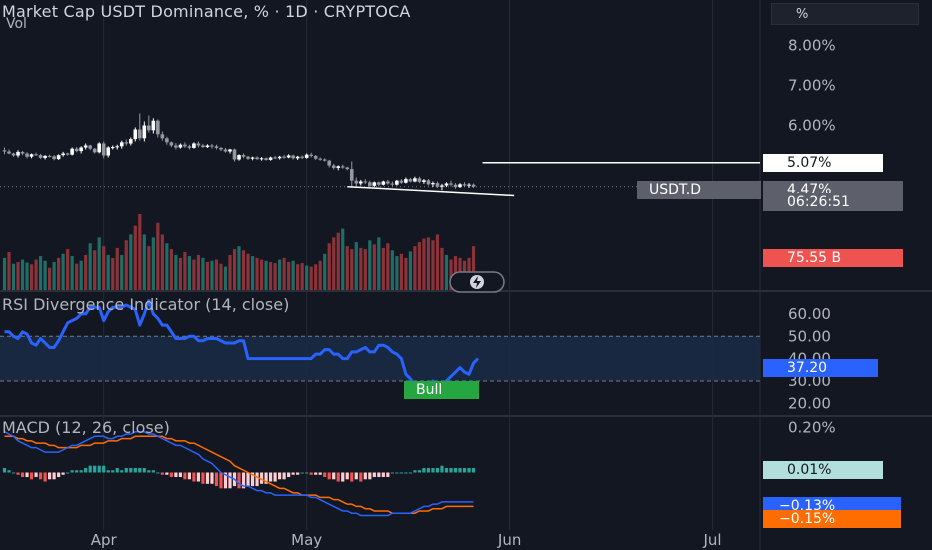 The height and width of the screenshot is (550, 932). What do you see at coordinates (306, 540) in the screenshot?
I see `x-tick-label: May` at bounding box center [306, 540].